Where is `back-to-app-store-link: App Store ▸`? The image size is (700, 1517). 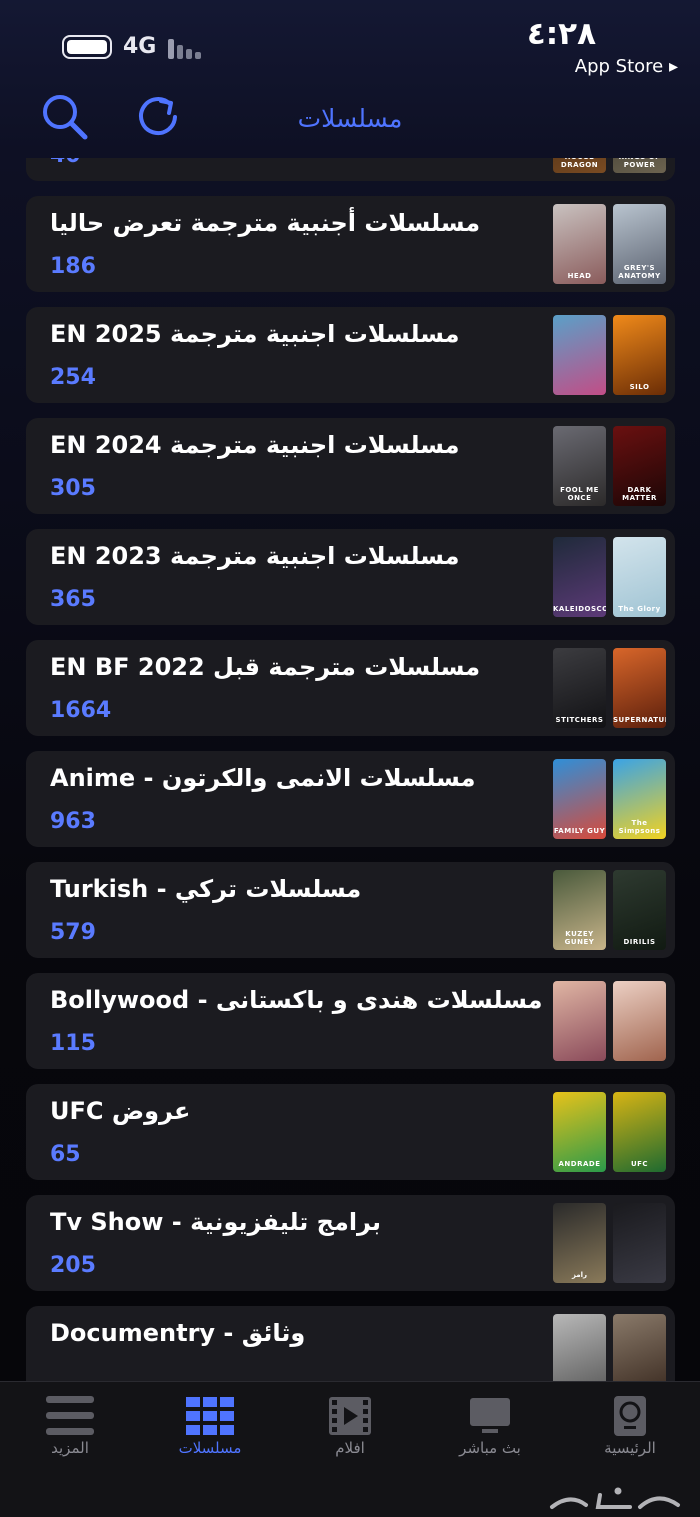 back-to-app-store-link: App Store ▸ is located at coordinates (626, 66).